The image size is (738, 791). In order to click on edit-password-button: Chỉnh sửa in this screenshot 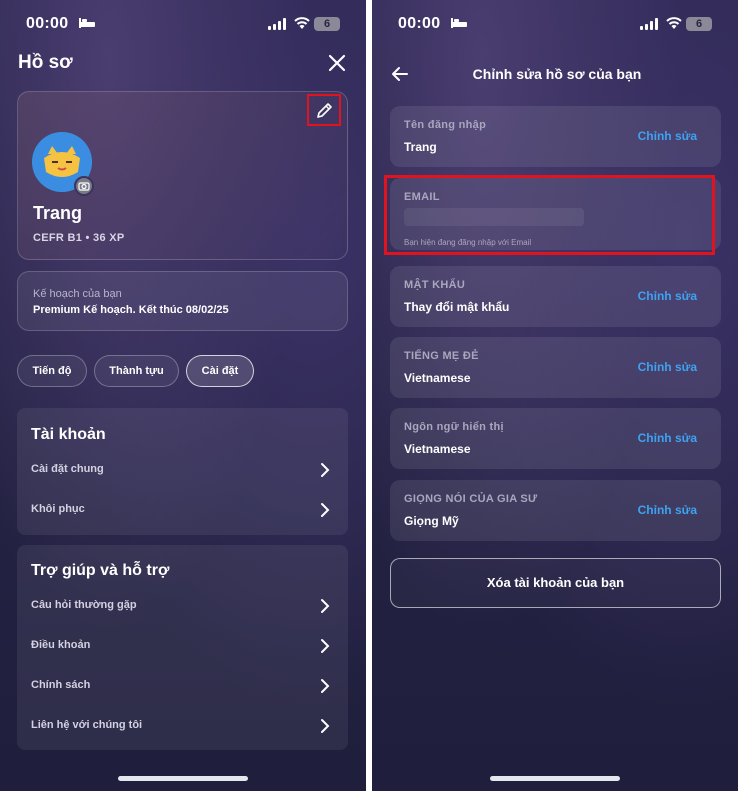, I will do `click(667, 296)`.